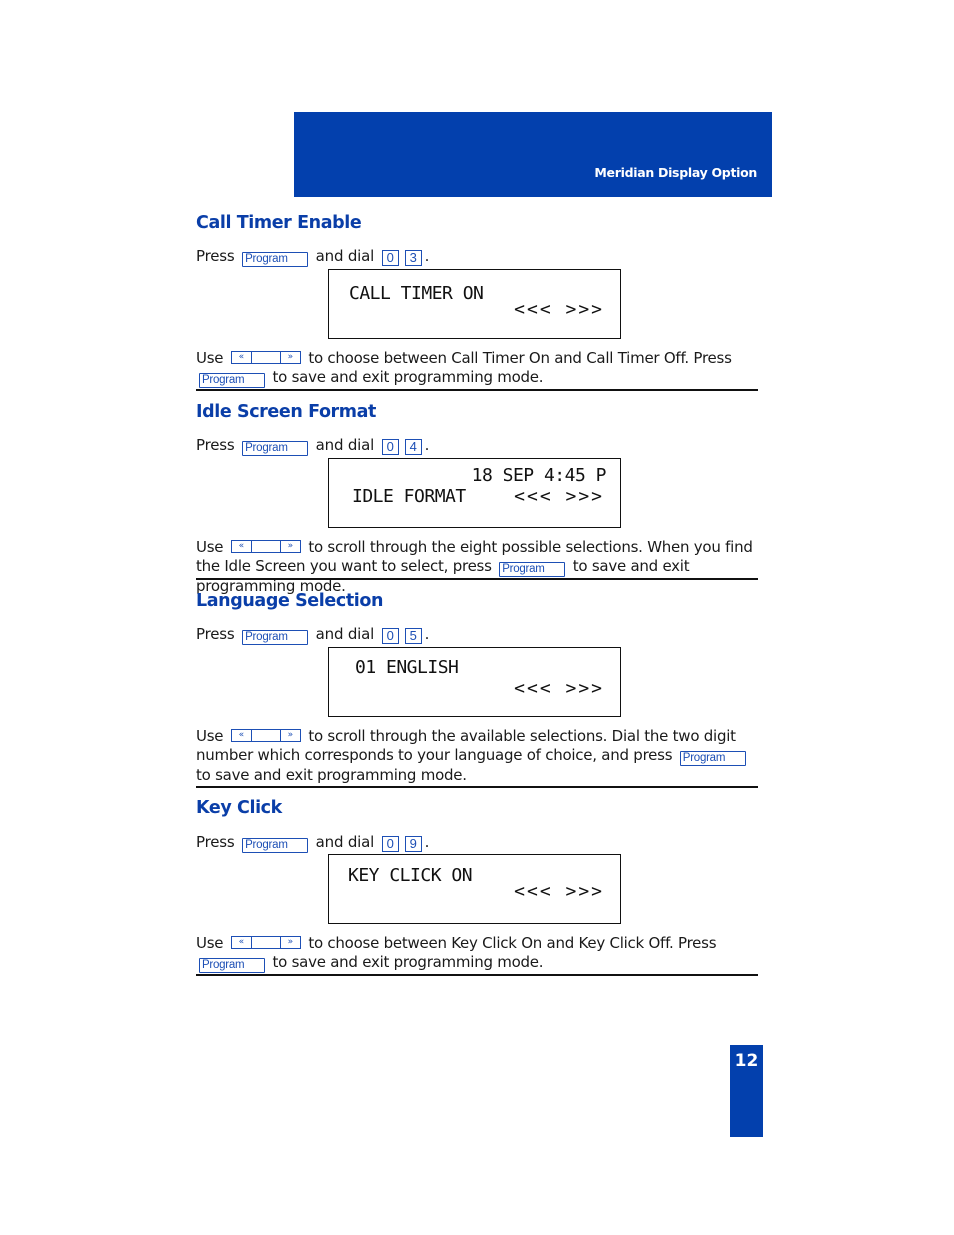 This screenshot has height=1235, width=954. I want to click on lcd-display: CALL TIMER ON <<< >>>, so click(474, 304).